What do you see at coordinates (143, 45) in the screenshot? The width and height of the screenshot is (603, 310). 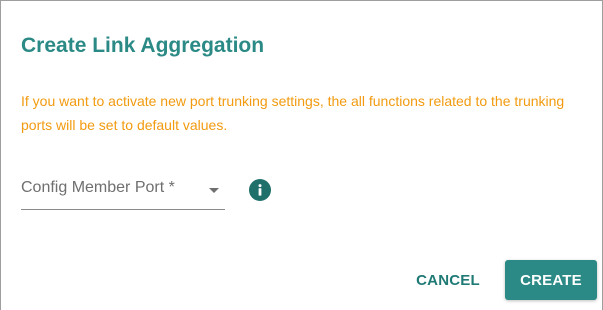 I see `dialog-title: Create Link Aggregation` at bounding box center [143, 45].